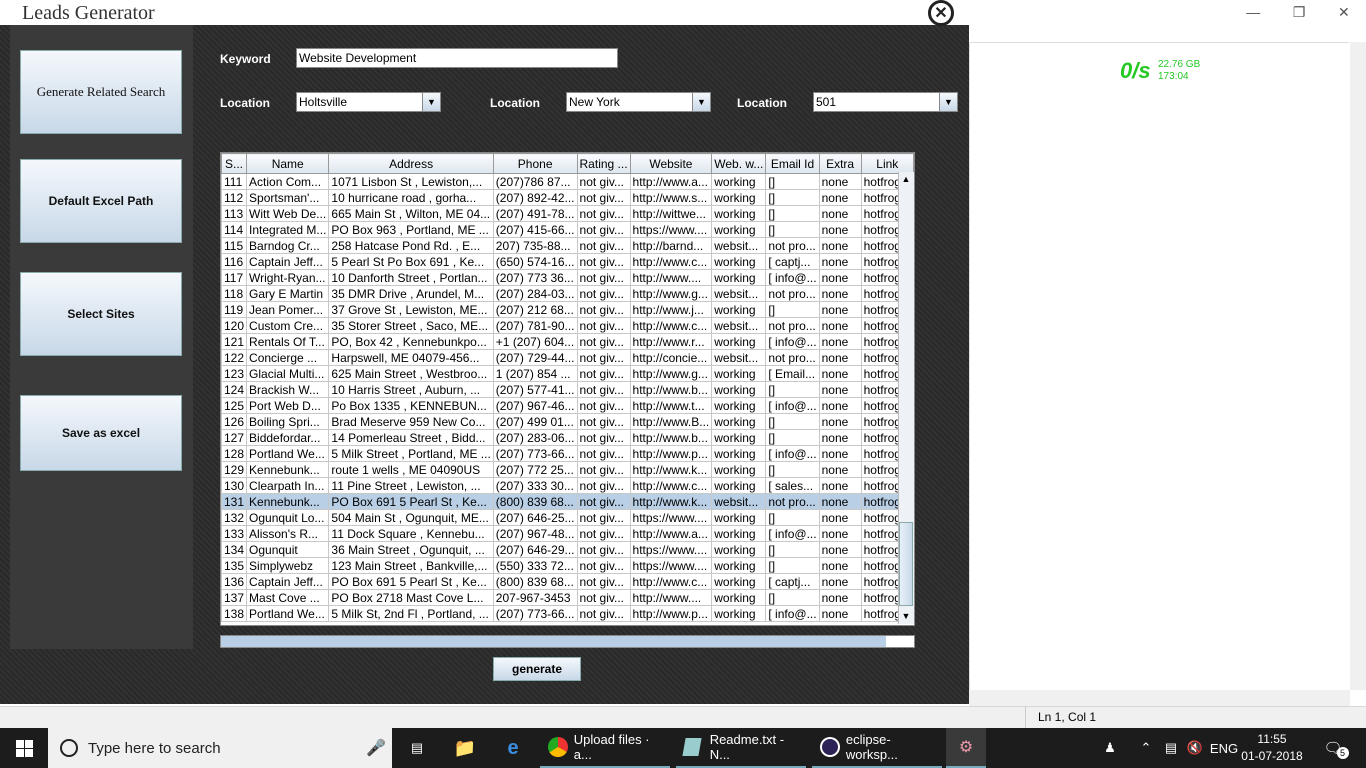 The image size is (1366, 768). I want to click on column-header: Extra, so click(840, 163).